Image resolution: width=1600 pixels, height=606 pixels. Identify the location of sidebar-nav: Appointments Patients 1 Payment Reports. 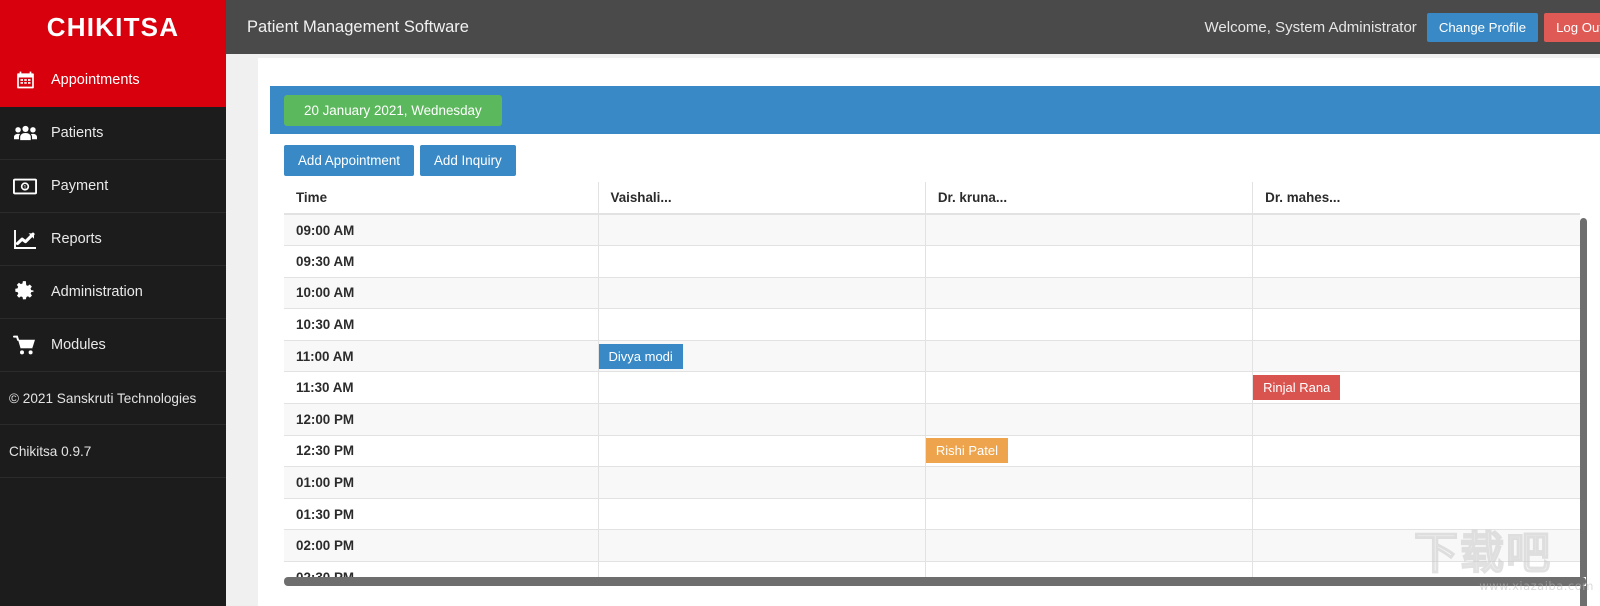
(113, 213).